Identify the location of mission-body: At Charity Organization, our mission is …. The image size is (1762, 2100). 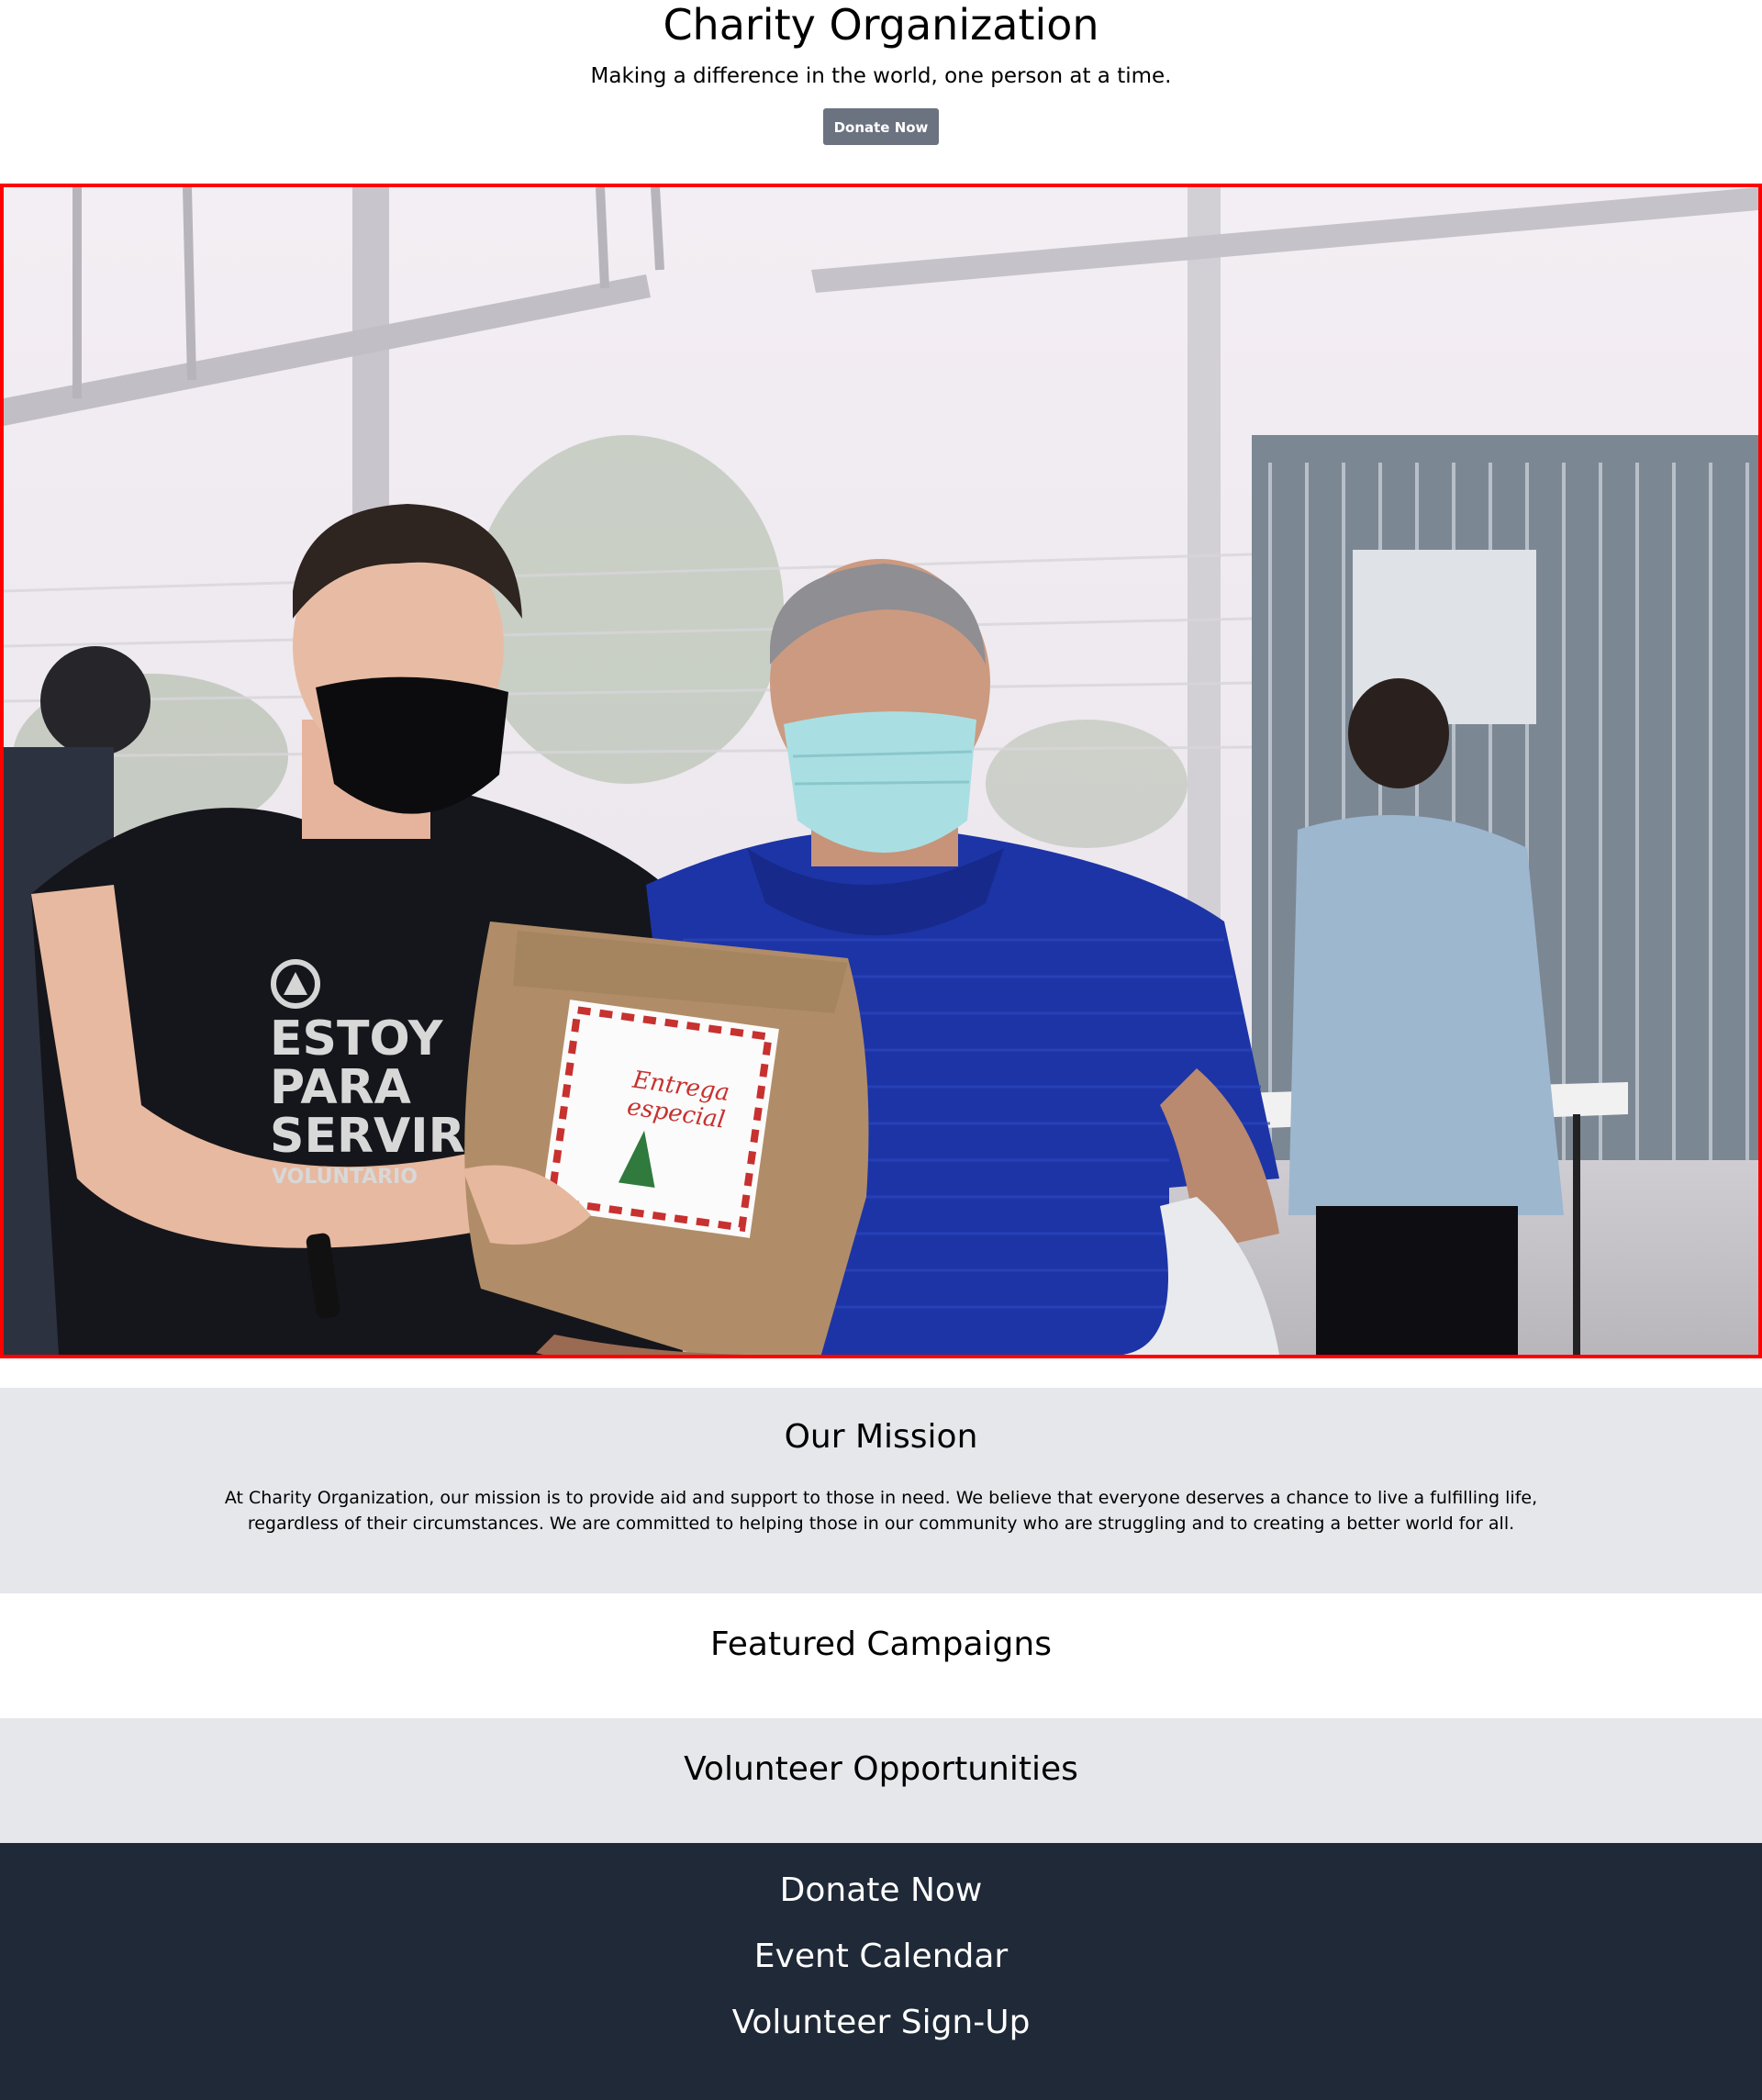
(881, 1511).